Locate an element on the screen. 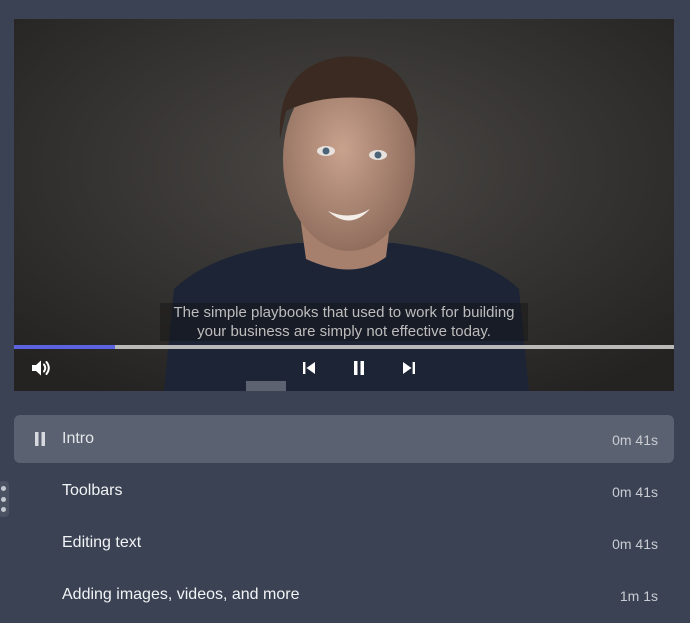  progress-bar is located at coordinates (344, 347).